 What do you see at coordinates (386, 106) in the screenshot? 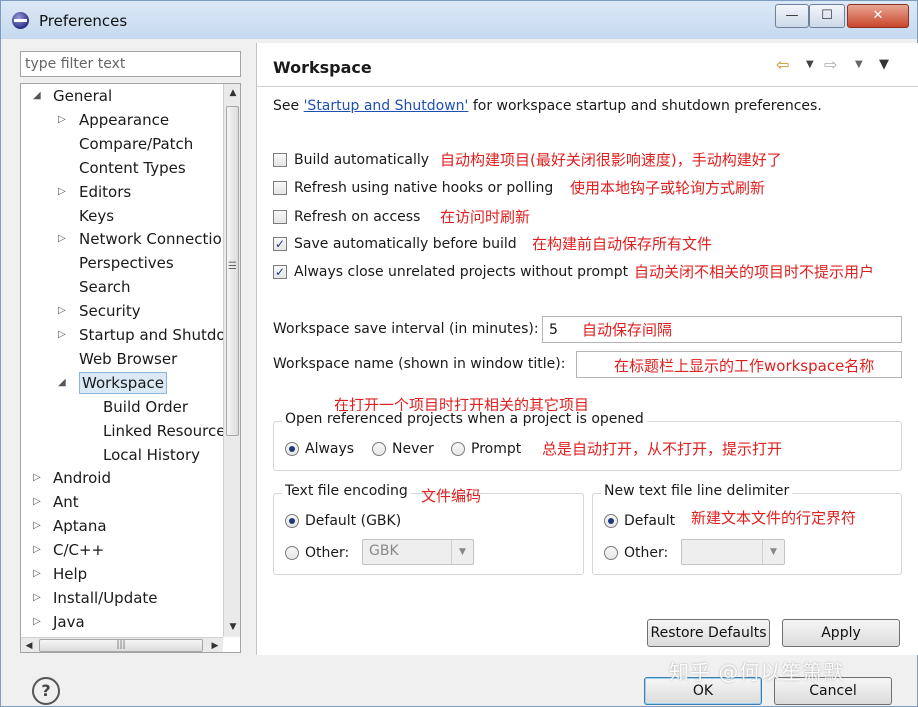
I see `startup-shutdown-link: 'Startup and Shutdown'` at bounding box center [386, 106].